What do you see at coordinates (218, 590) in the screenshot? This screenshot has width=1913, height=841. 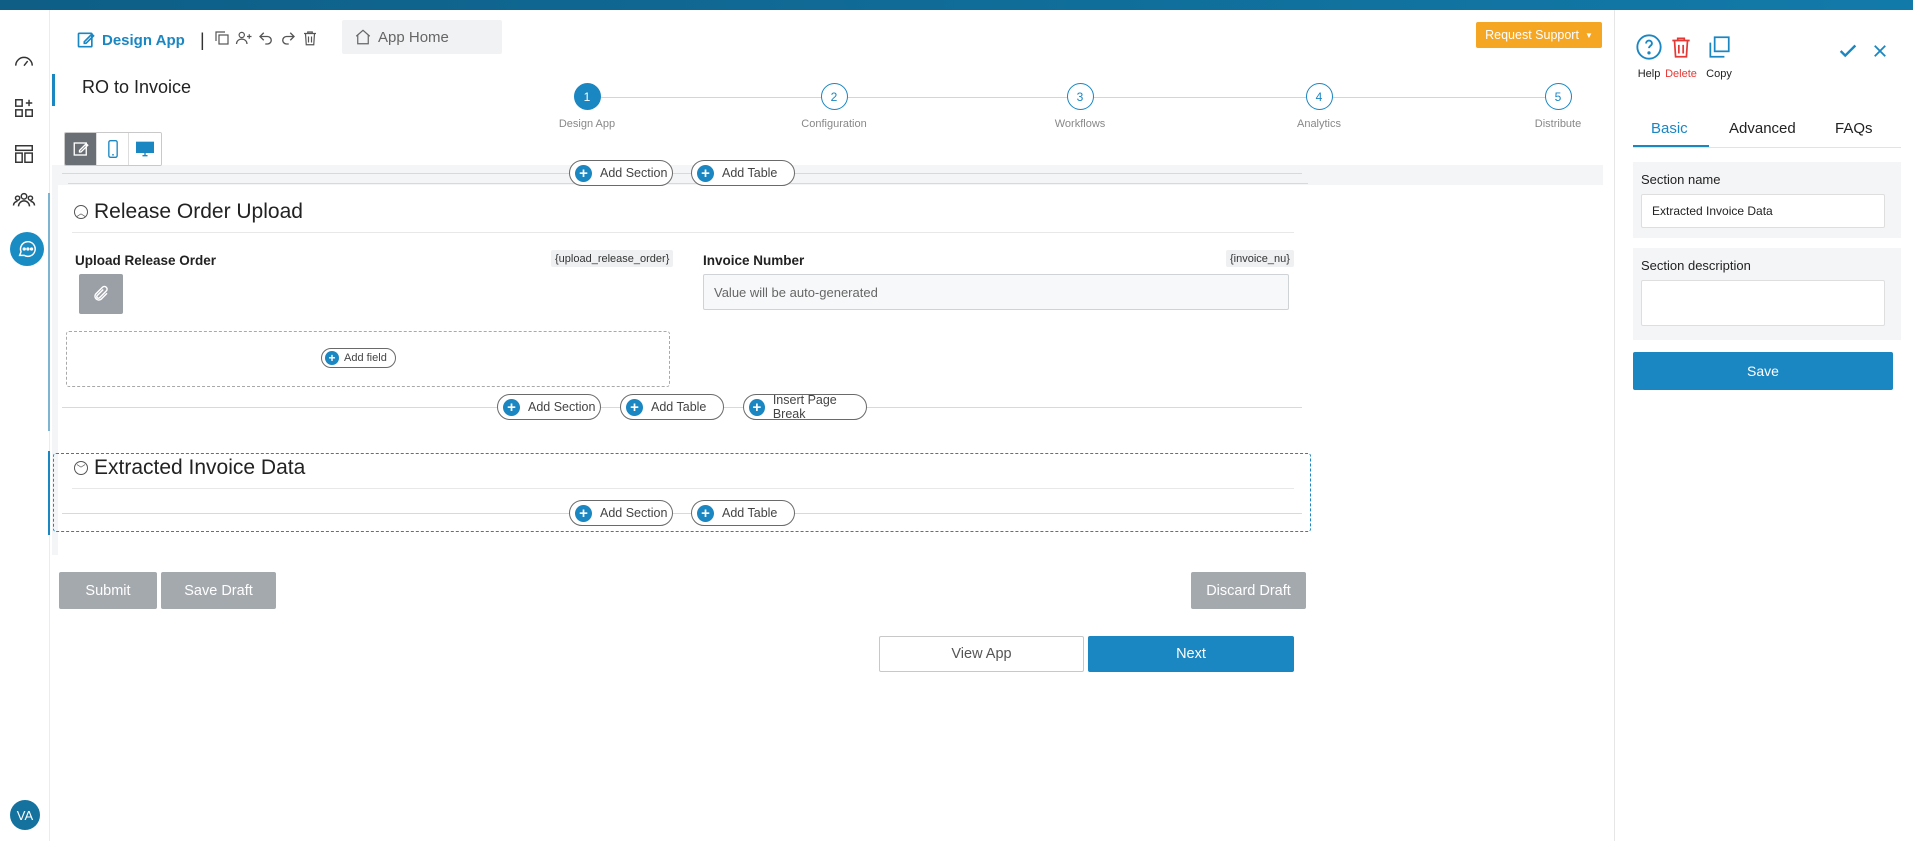 I see `save-draft-button: Save Draft` at bounding box center [218, 590].